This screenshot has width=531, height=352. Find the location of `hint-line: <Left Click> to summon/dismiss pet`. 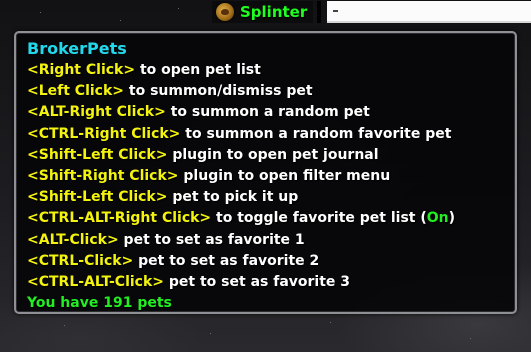

hint-line: <Left Click> to summon/dismiss pet is located at coordinates (271, 91).